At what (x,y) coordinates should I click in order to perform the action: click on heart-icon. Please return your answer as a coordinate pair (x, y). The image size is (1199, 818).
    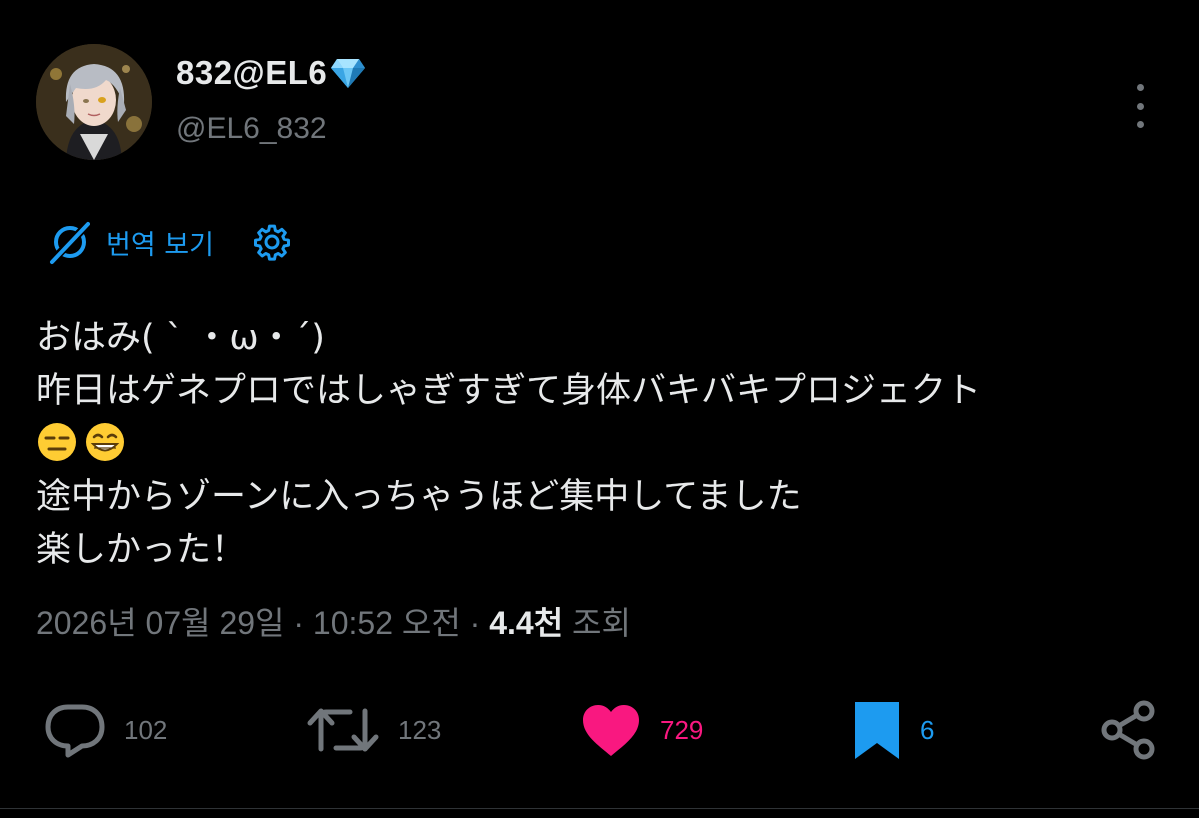
    Looking at the image, I should click on (611, 730).